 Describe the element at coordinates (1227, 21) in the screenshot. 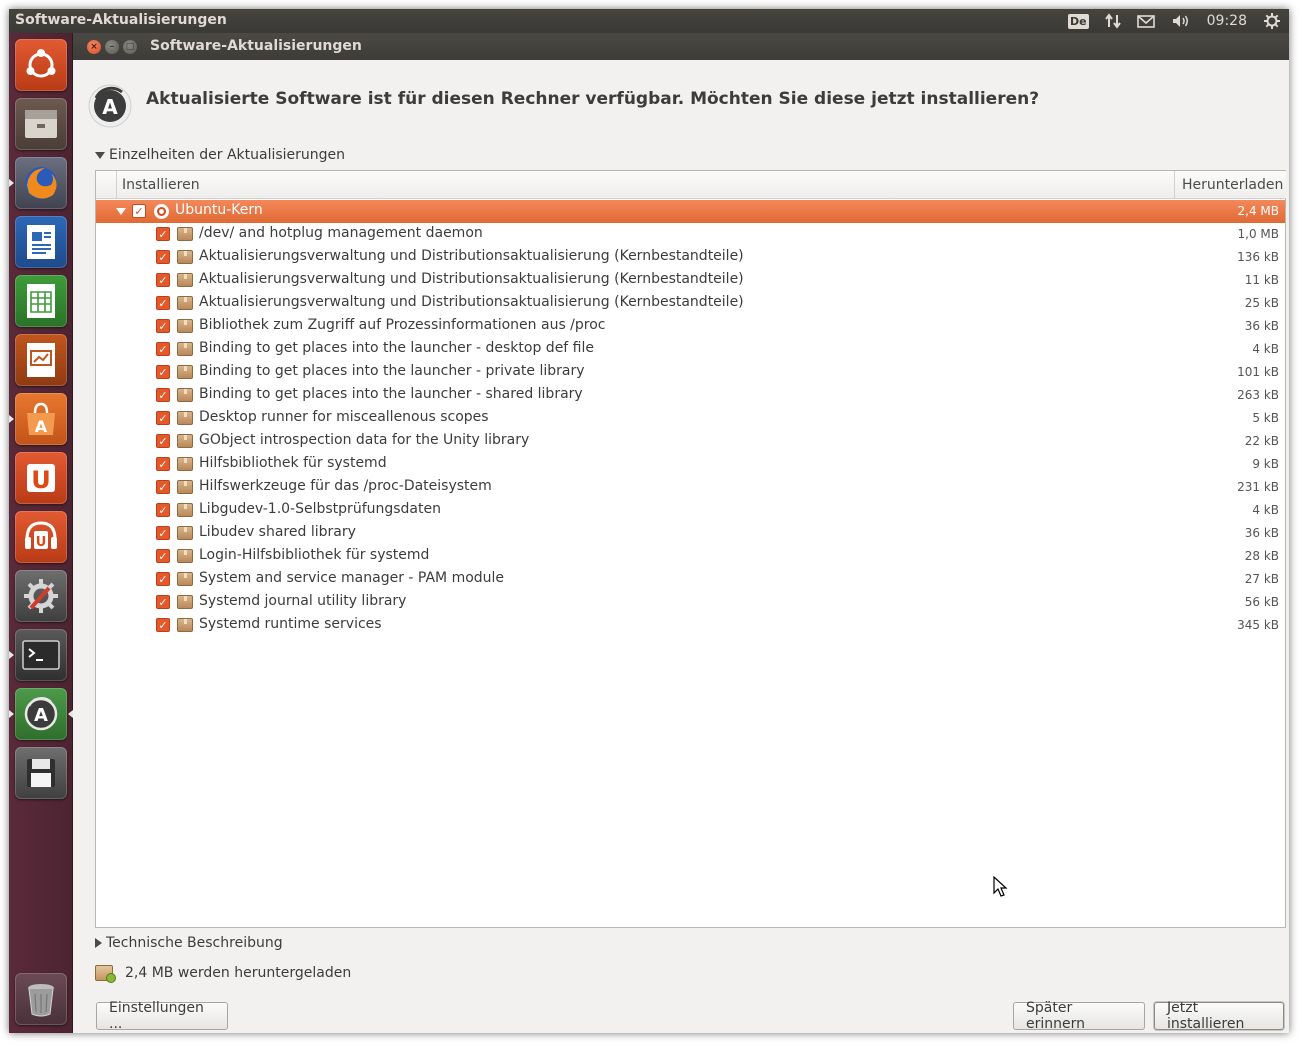

I see `clock: 09:28` at that location.